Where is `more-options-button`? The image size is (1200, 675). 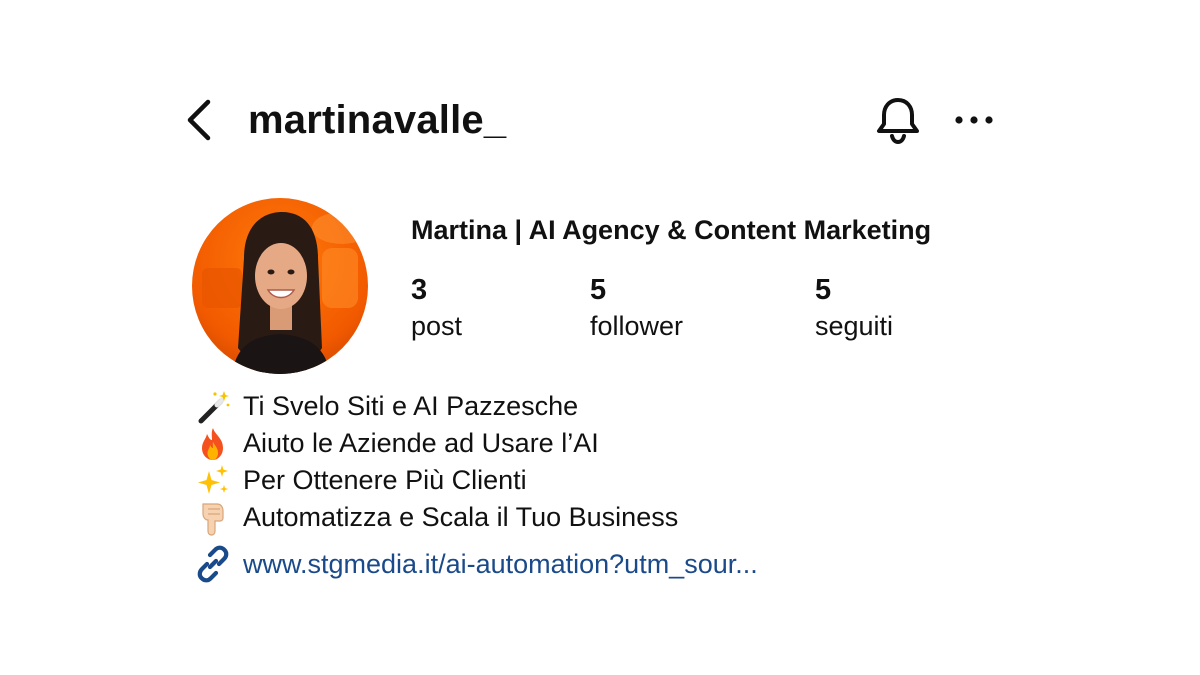 more-options-button is located at coordinates (974, 120).